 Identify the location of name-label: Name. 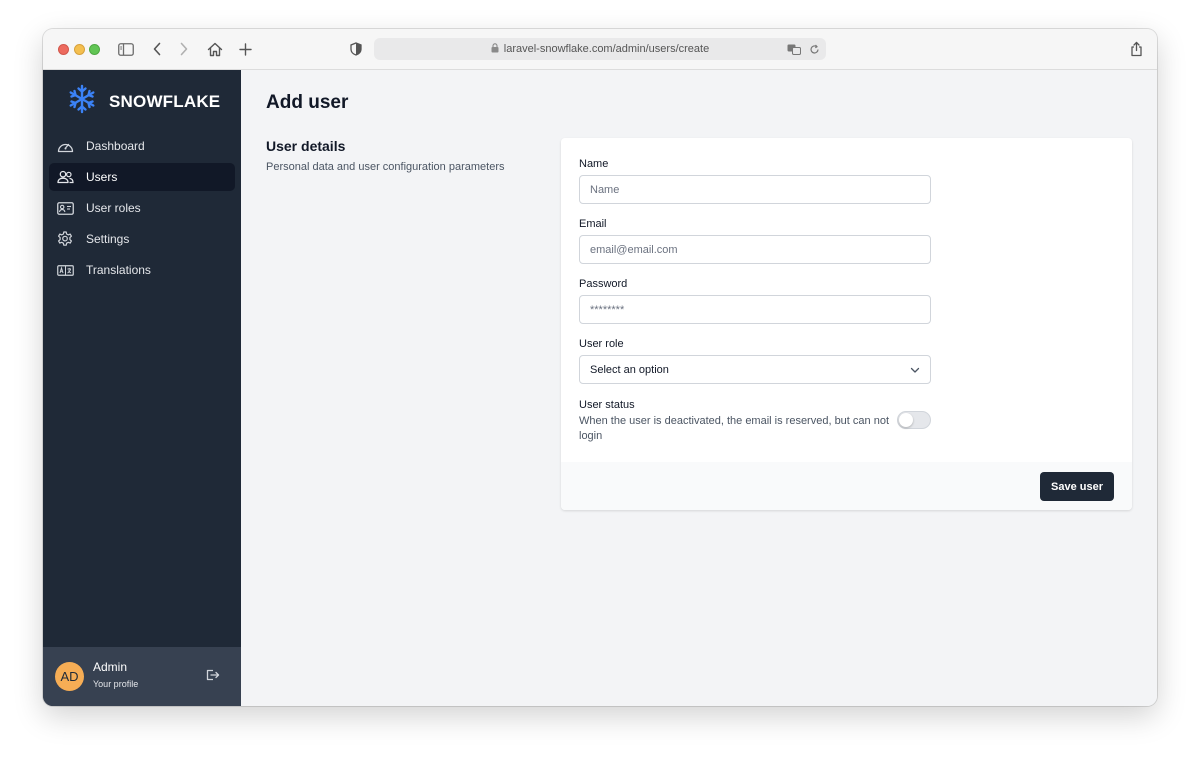
(594, 164).